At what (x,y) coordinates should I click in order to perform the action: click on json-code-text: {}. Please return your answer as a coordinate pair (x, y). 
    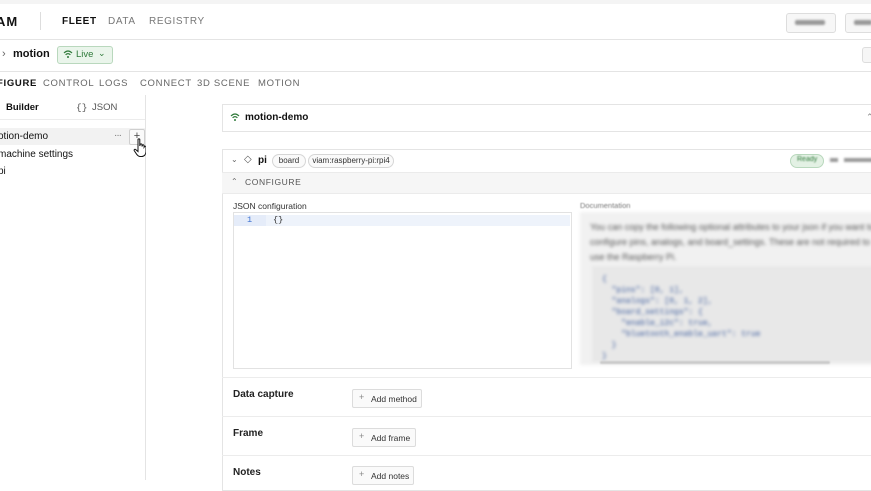
    Looking at the image, I should click on (278, 220).